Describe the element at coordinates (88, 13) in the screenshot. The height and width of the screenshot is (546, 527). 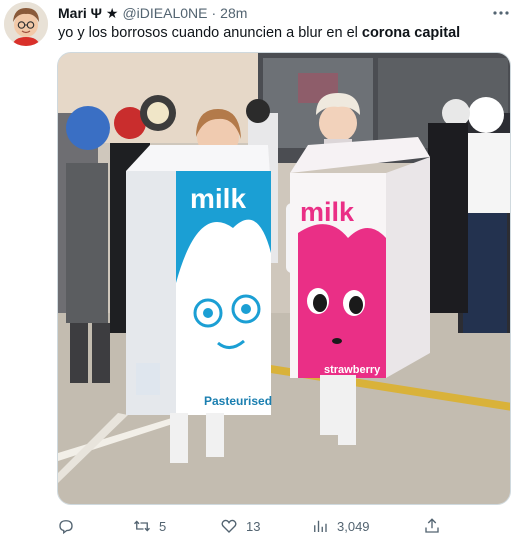
I see `display-name: Mari Ψ ★` at that location.